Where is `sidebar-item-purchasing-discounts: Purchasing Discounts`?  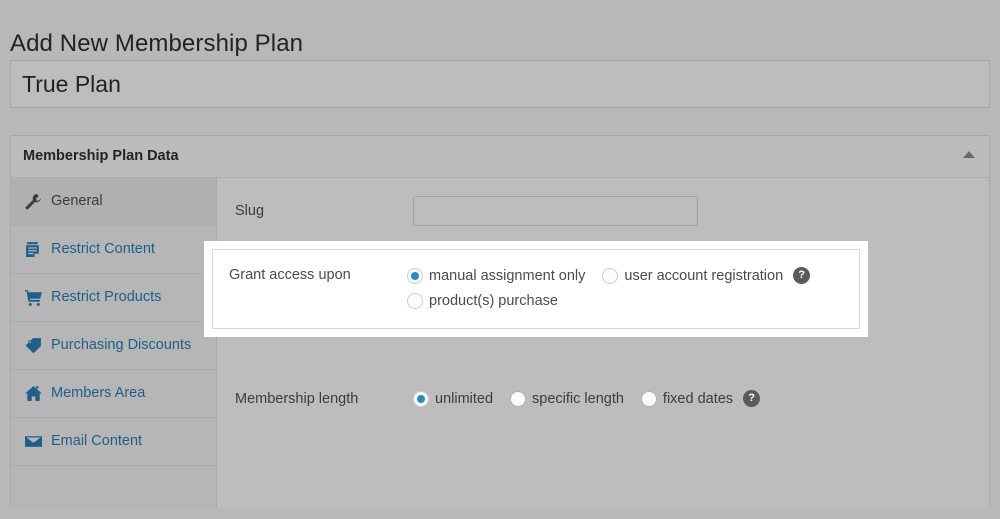 sidebar-item-purchasing-discounts: Purchasing Discounts is located at coordinates (113, 346).